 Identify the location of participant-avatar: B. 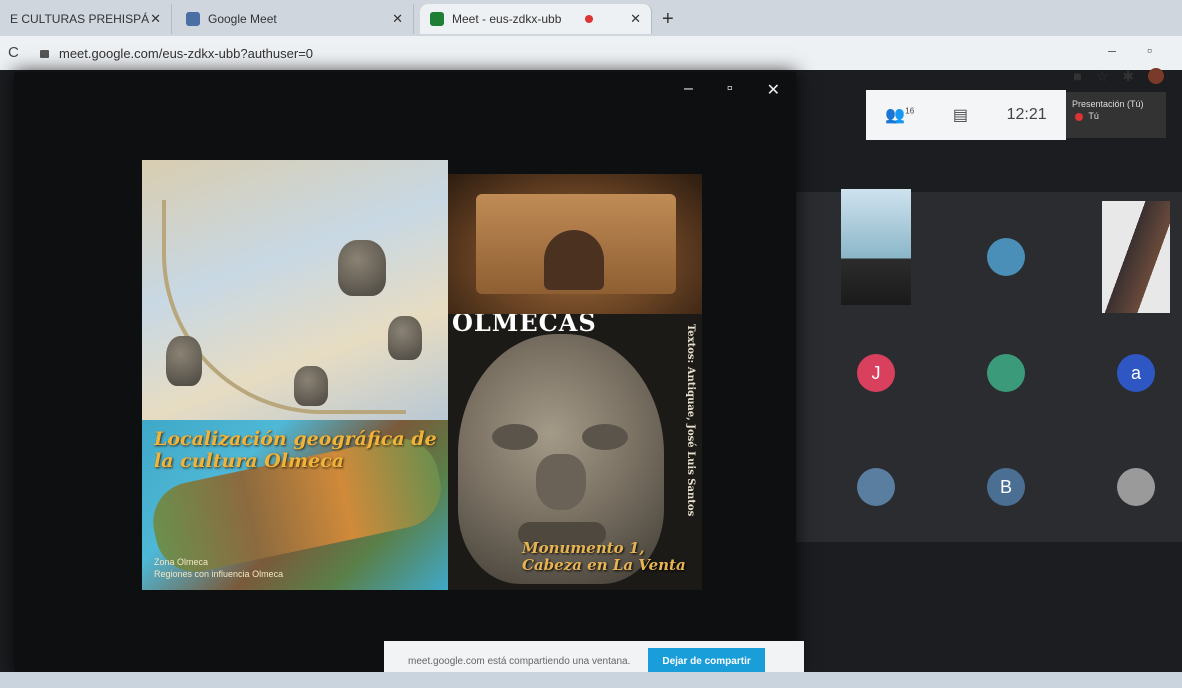
(1006, 487).